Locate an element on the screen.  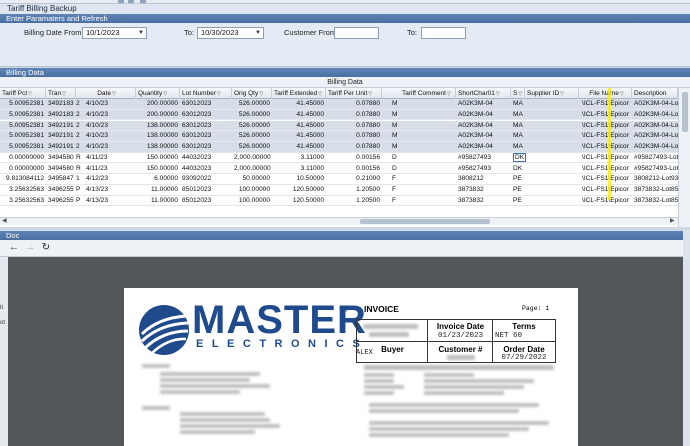
table-cell: 93092022 is located at coordinates (206, 179).